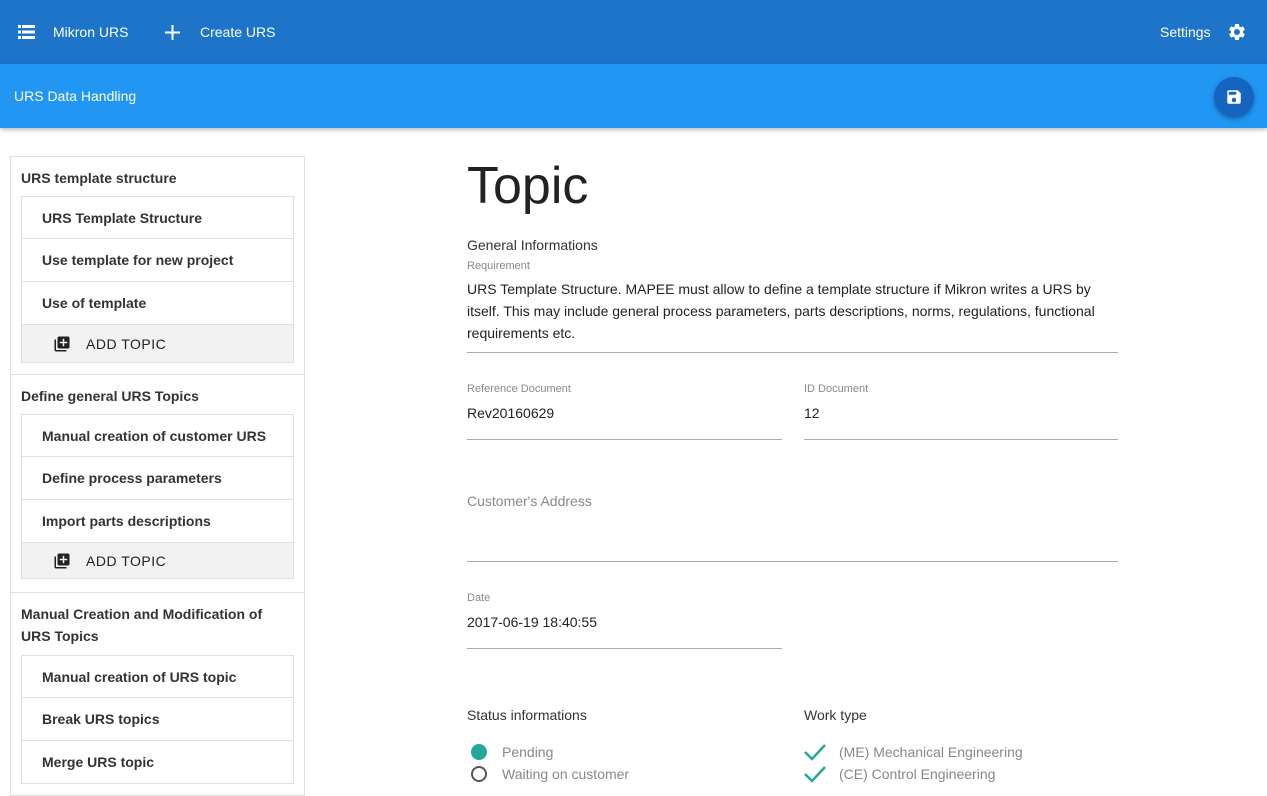  I want to click on worktype-checkbox-ce: (CE) Control Engineering, so click(899, 774).